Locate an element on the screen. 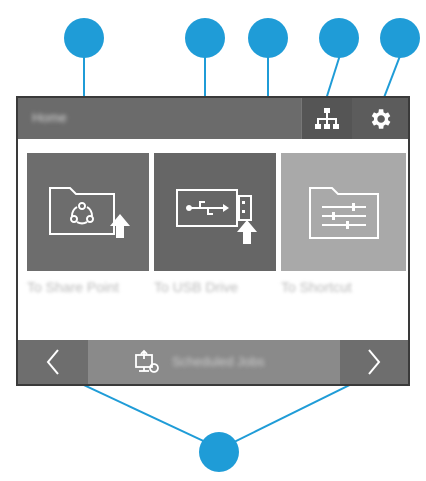  previous-page-button is located at coordinates (53, 362).